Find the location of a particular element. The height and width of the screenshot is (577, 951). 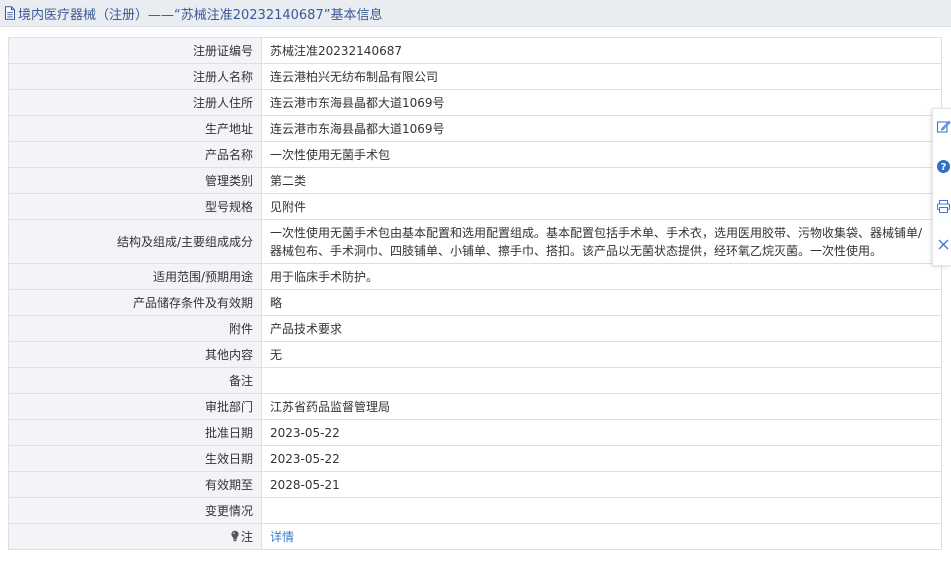

table-row: 注册人住所 连云港市东海县晶都大道1069号 is located at coordinates (475, 102).